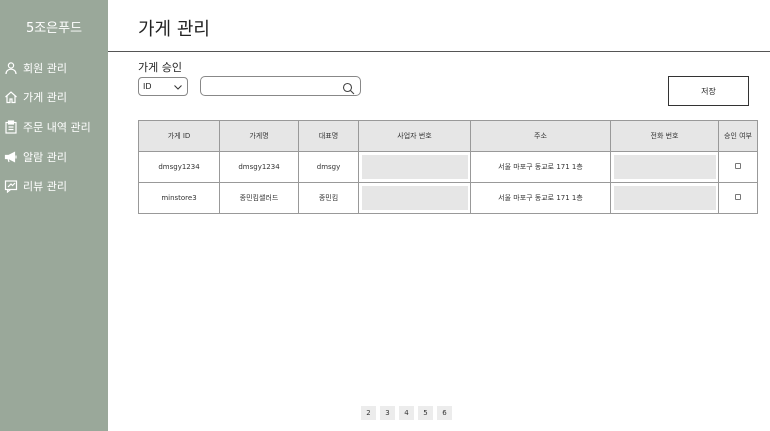  Describe the element at coordinates (11, 186) in the screenshot. I see `review-icon` at that location.